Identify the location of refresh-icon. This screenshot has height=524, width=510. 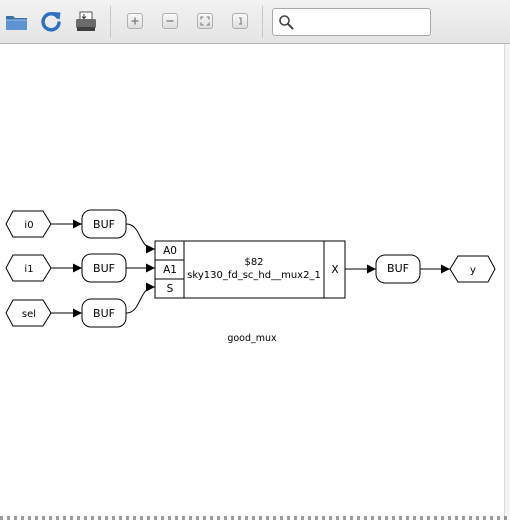
(51, 22).